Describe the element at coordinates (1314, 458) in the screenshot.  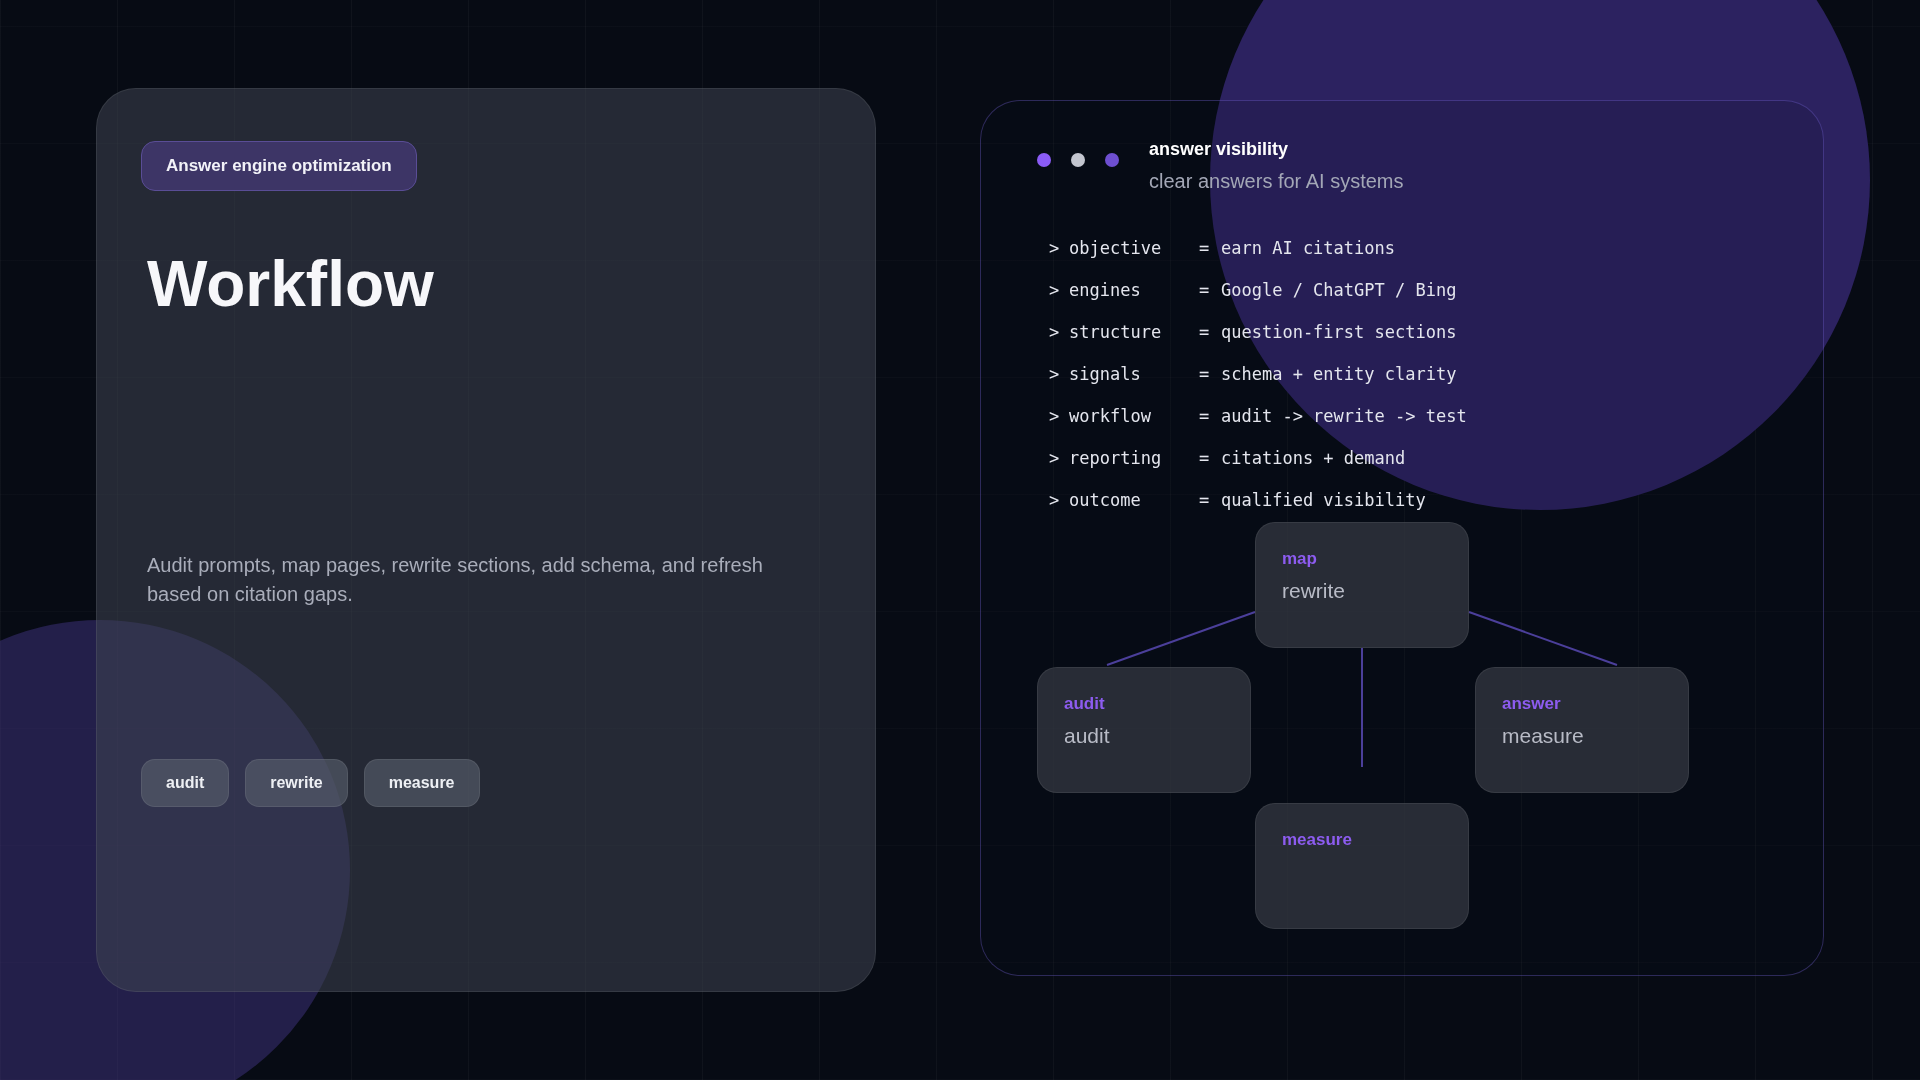
I see `code-value: citations + demand` at that location.